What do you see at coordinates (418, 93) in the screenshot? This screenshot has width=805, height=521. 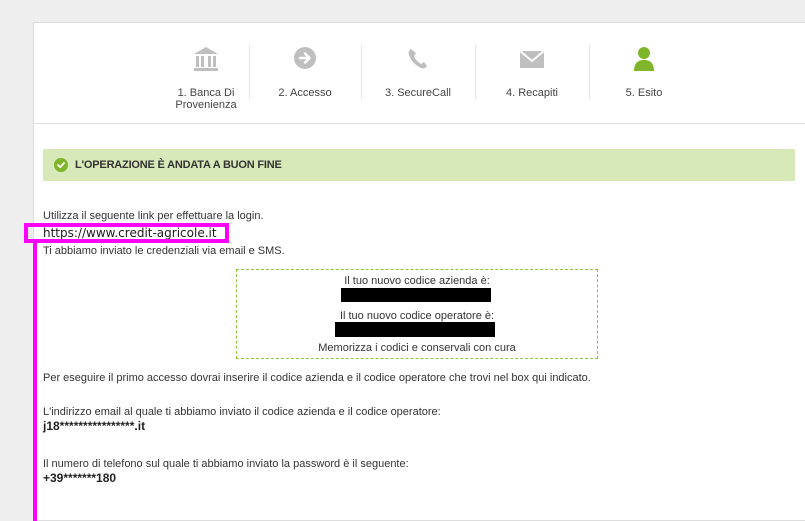 I see `step-label-securecall: 3. SecureCall` at bounding box center [418, 93].